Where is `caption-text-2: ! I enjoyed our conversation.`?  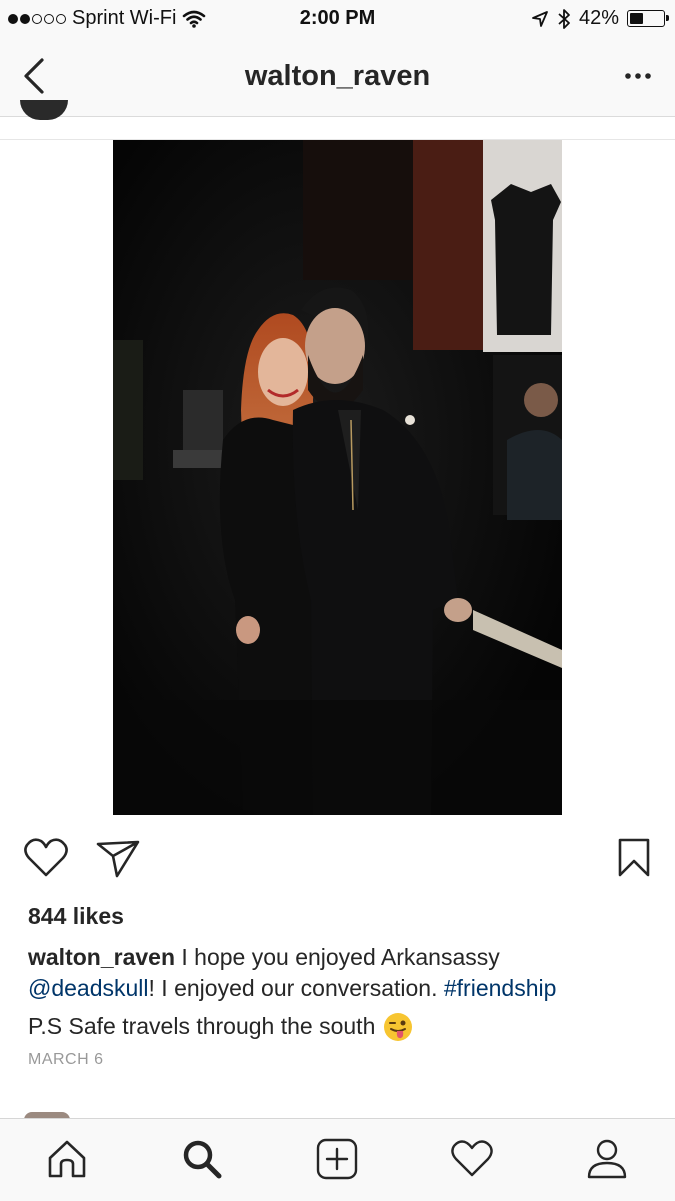
caption-text-2: ! I enjoyed our conversation. is located at coordinates (296, 988).